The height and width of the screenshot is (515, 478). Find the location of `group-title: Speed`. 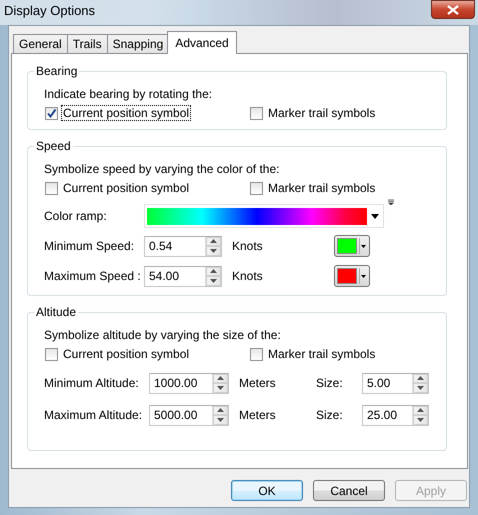

group-title: Speed is located at coordinates (53, 146).